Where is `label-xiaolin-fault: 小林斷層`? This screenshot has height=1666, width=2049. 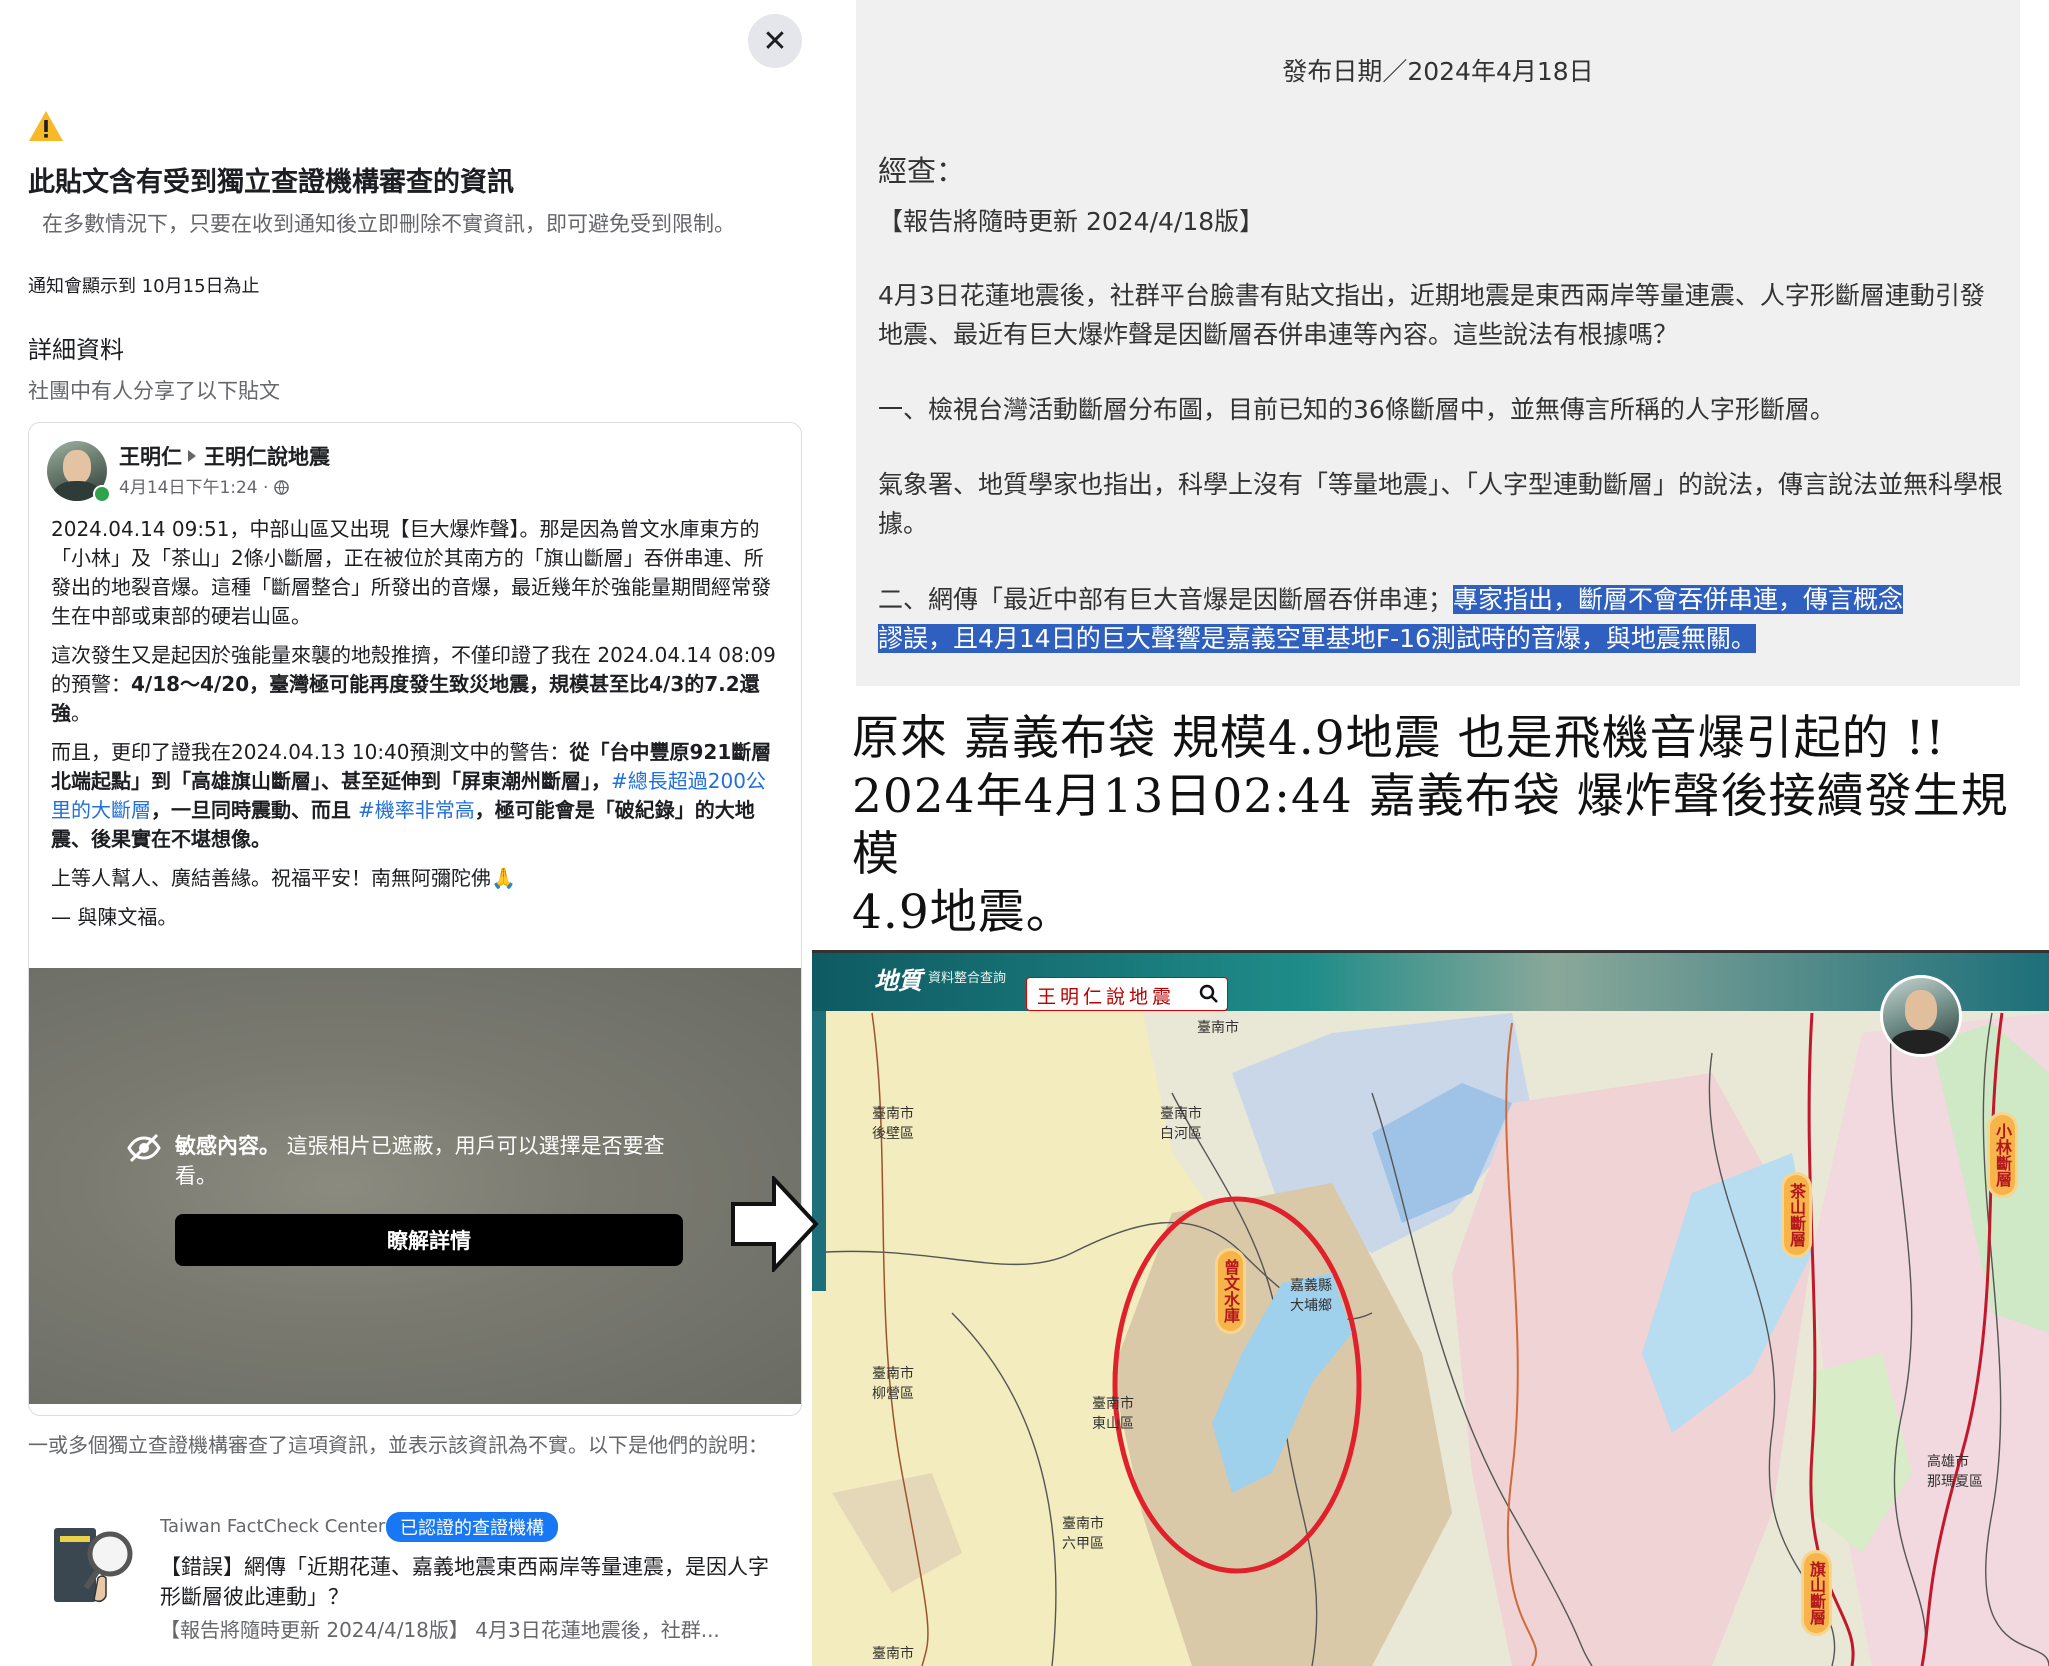
label-xiaolin-fault: 小林斷層 is located at coordinates (2002, 1155).